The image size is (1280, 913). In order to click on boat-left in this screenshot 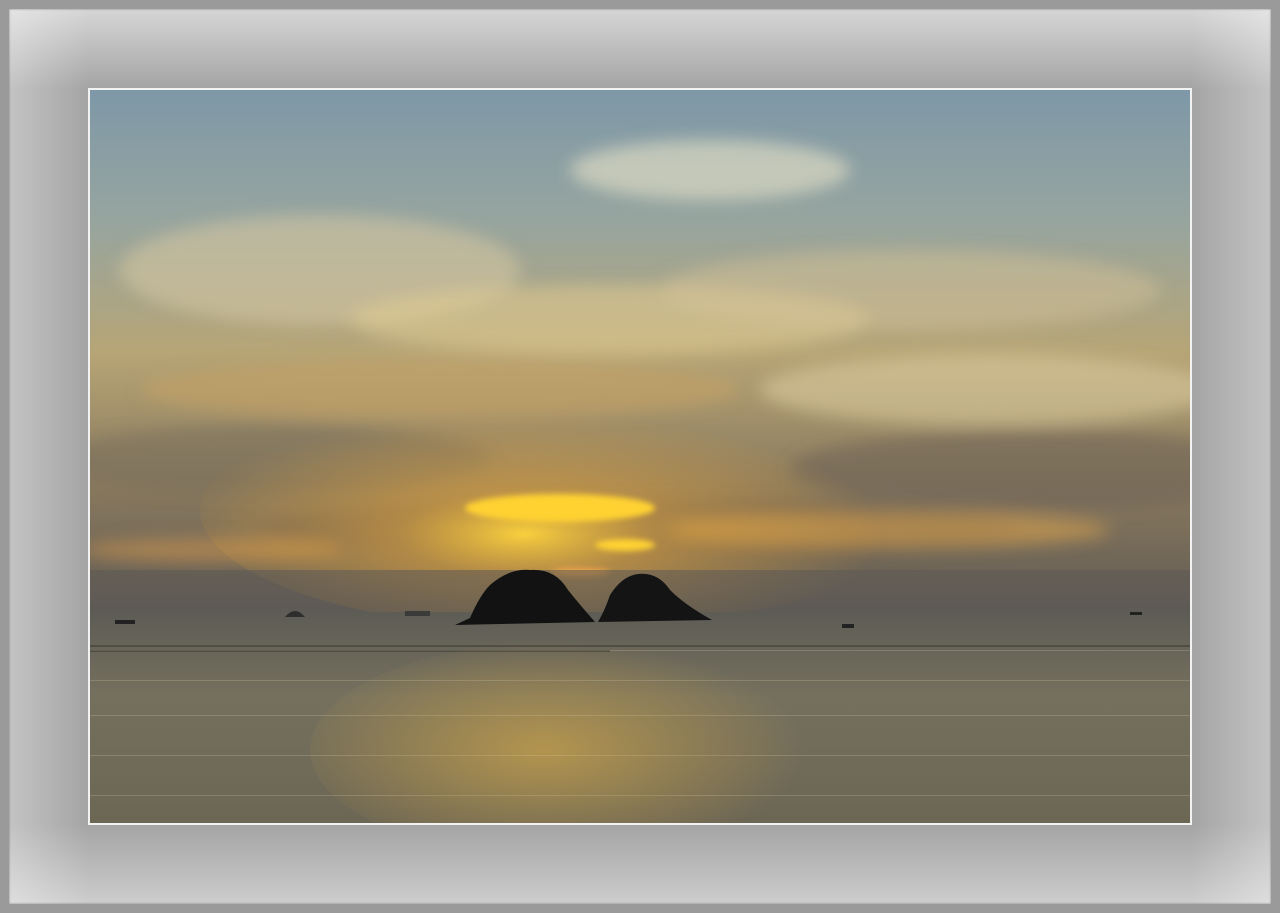, I will do `click(125, 622)`.